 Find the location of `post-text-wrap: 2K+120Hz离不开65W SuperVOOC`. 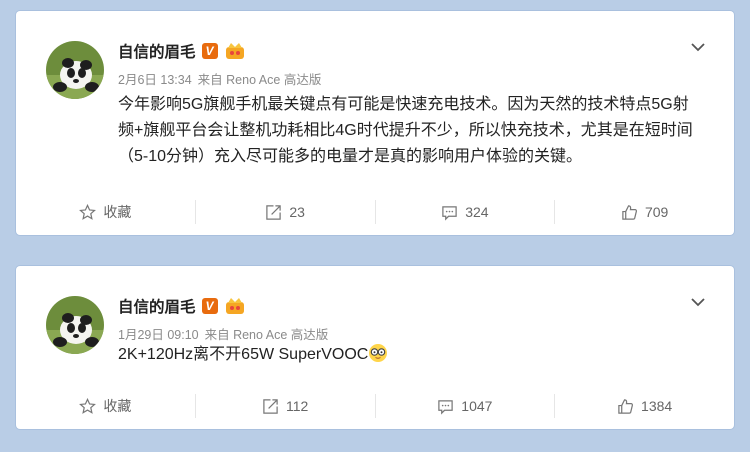

post-text-wrap: 2K+120Hz离不开65W SuperVOOC is located at coordinates (406, 355).